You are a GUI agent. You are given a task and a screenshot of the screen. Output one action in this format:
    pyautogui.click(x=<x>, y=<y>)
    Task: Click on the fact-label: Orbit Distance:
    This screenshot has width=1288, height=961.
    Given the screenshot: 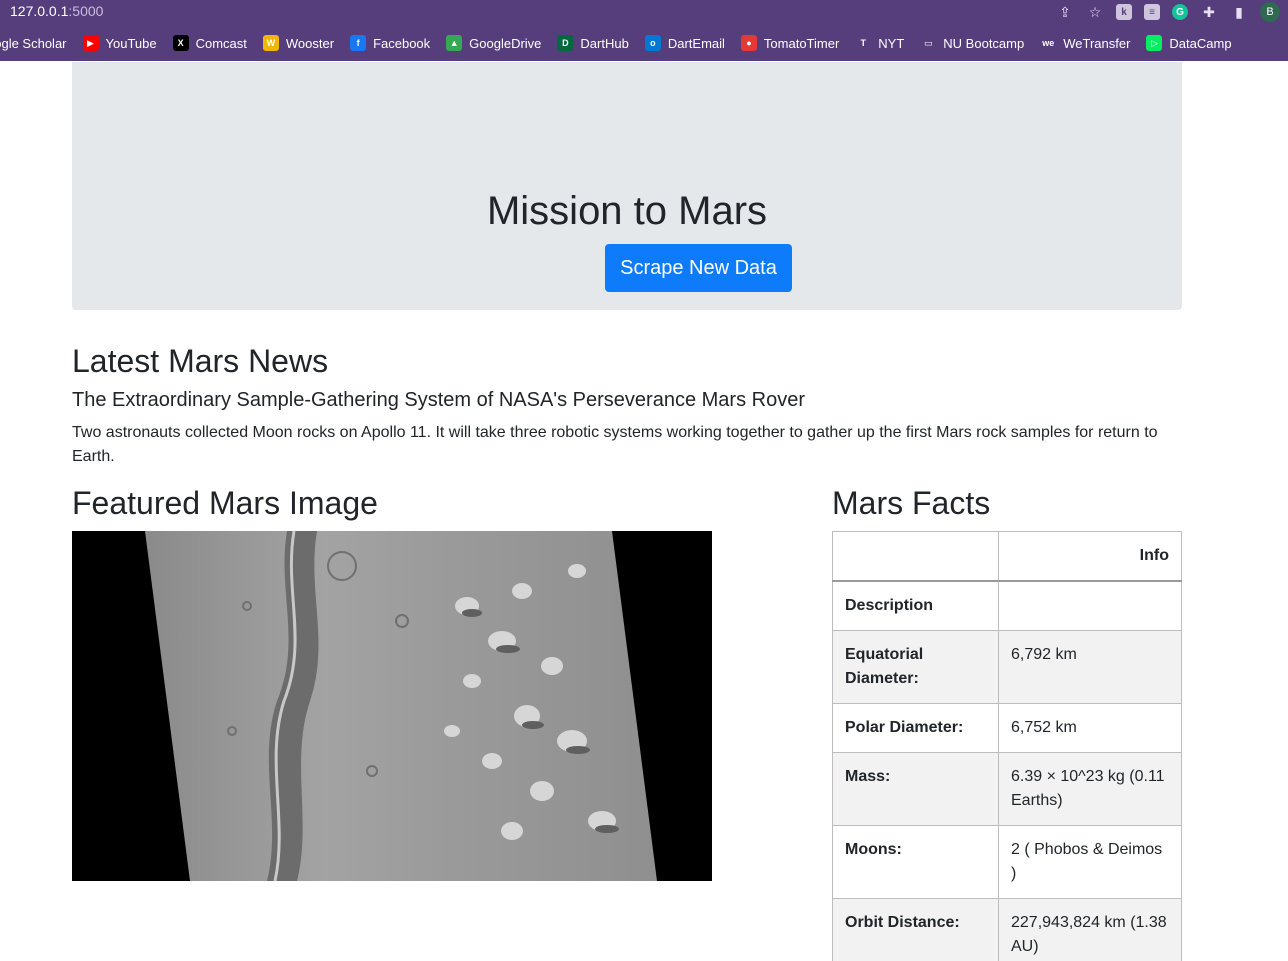 What is the action you would take?
    pyautogui.click(x=915, y=929)
    